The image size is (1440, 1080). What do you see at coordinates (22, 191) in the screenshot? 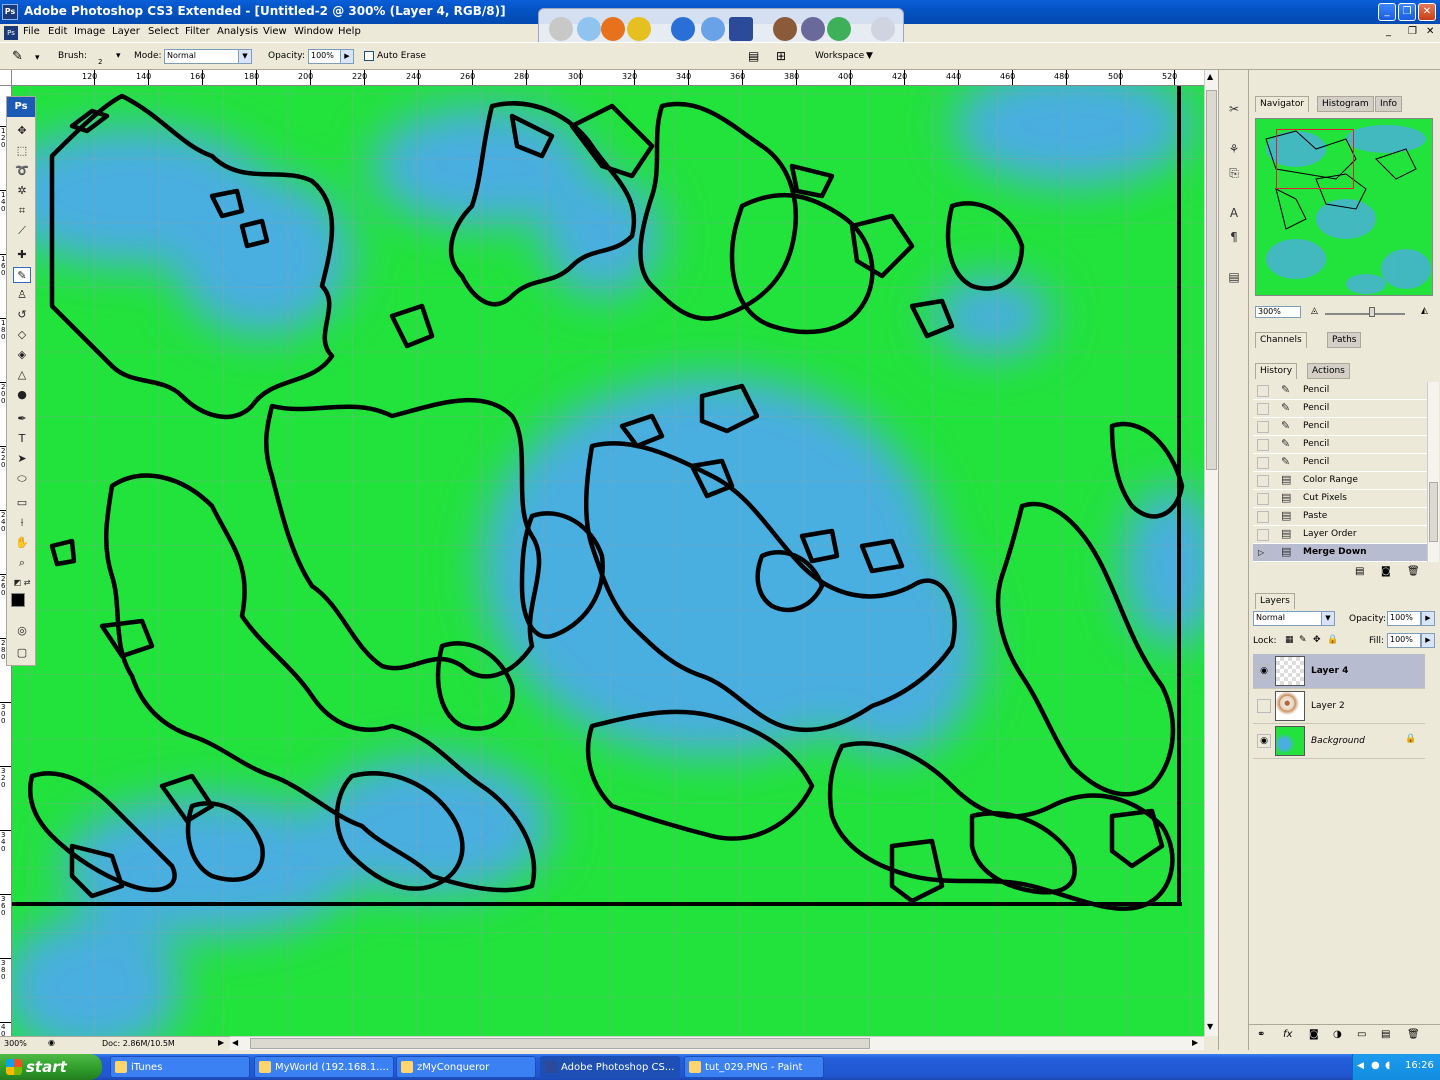
I see `magic-wand-tool-icon: ✲` at bounding box center [22, 191].